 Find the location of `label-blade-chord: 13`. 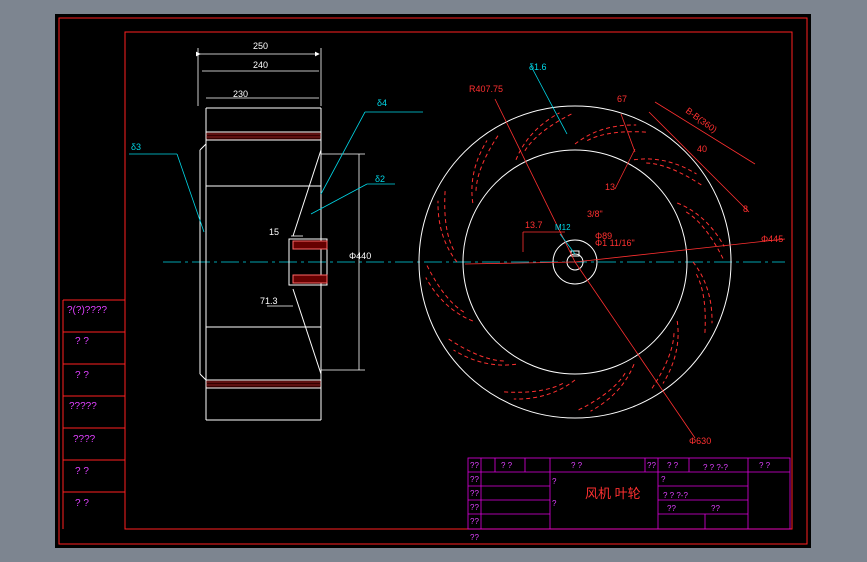

label-blade-chord: 13 is located at coordinates (610, 187).